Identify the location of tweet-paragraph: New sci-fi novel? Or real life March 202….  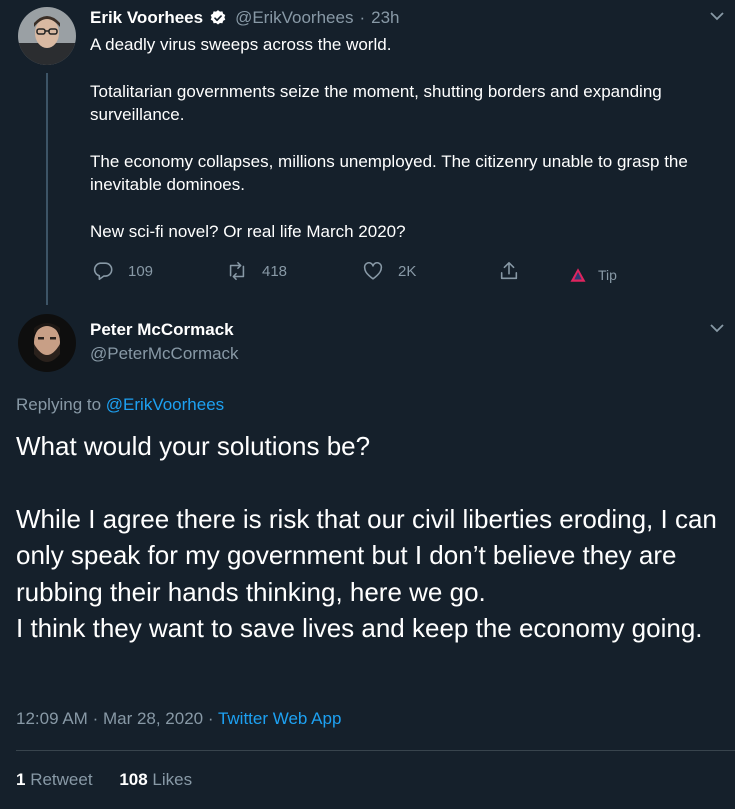
(248, 231).